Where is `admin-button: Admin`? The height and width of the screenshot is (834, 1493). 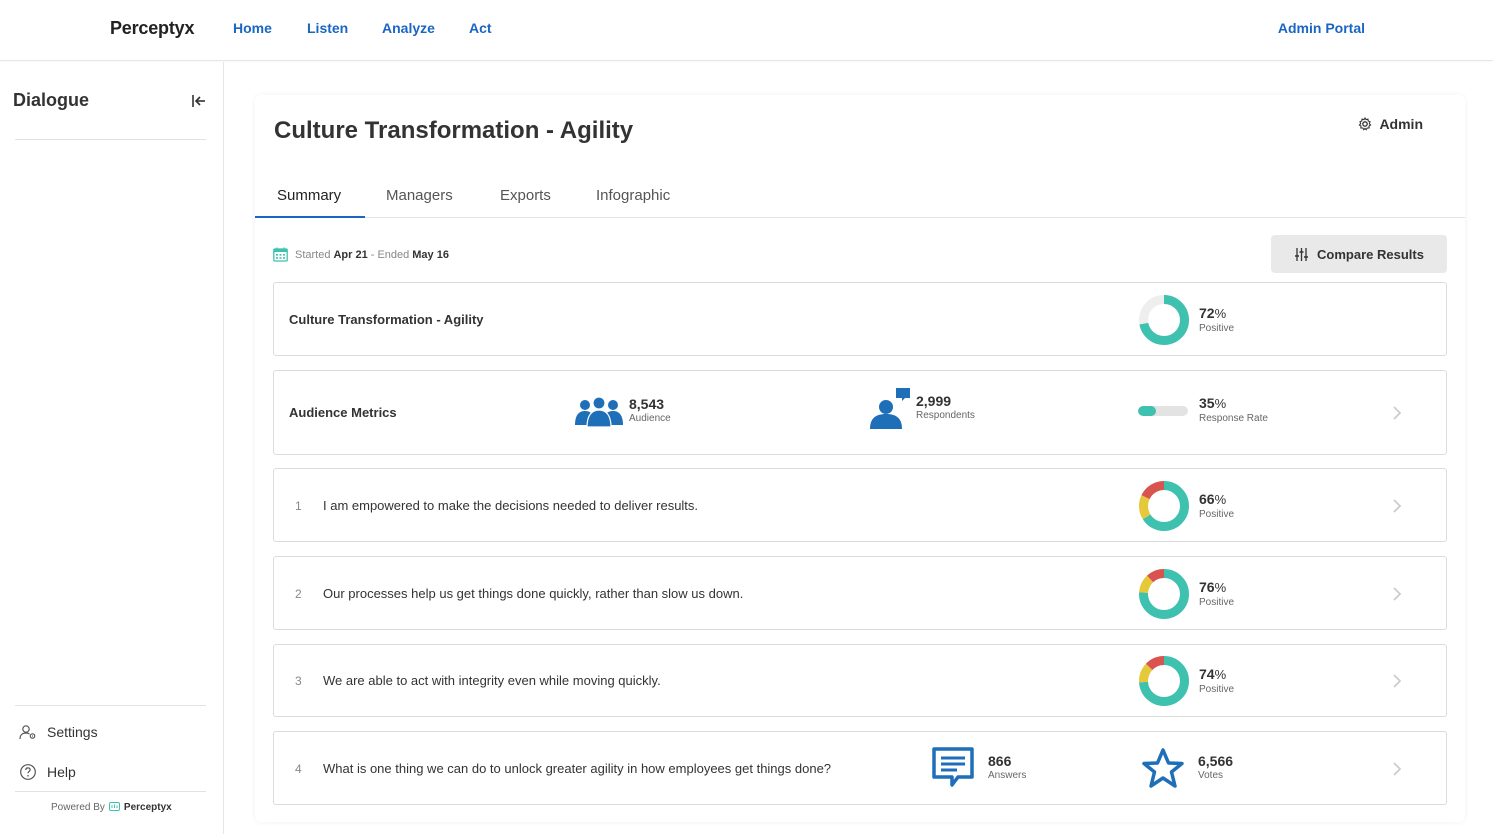 admin-button: Admin is located at coordinates (1390, 124).